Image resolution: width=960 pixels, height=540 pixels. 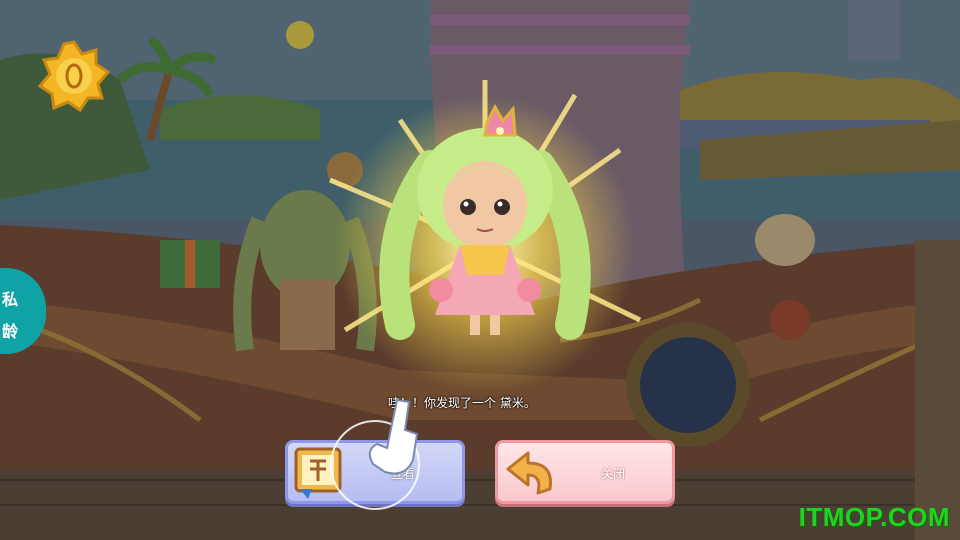 What do you see at coordinates (585, 472) in the screenshot?
I see `close-button: 关闭` at bounding box center [585, 472].